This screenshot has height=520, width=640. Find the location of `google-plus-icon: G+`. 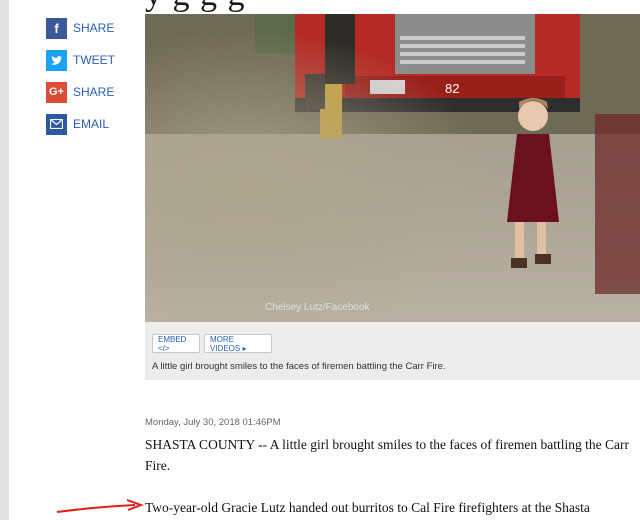

google-plus-icon: G+ is located at coordinates (56, 92).